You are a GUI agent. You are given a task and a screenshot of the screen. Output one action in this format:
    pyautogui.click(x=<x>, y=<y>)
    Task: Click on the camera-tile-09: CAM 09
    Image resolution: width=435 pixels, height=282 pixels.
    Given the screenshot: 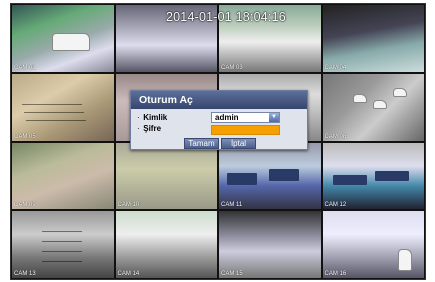 What is the action you would take?
    pyautogui.click(x=63, y=176)
    